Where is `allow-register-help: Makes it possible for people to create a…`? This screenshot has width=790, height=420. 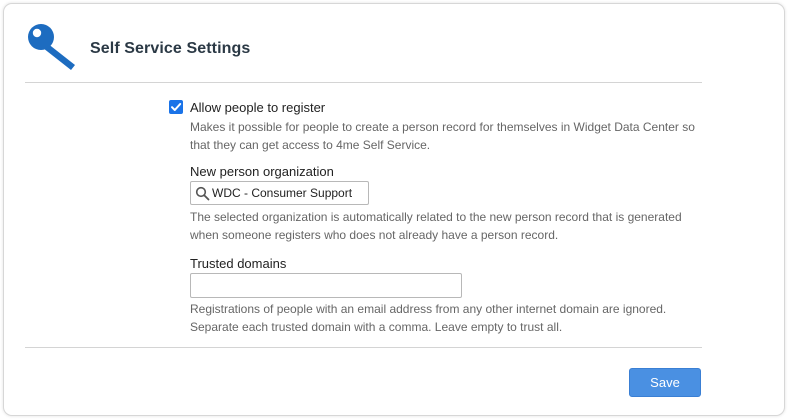 allow-register-help: Makes it possible for people to create a… is located at coordinates (442, 136).